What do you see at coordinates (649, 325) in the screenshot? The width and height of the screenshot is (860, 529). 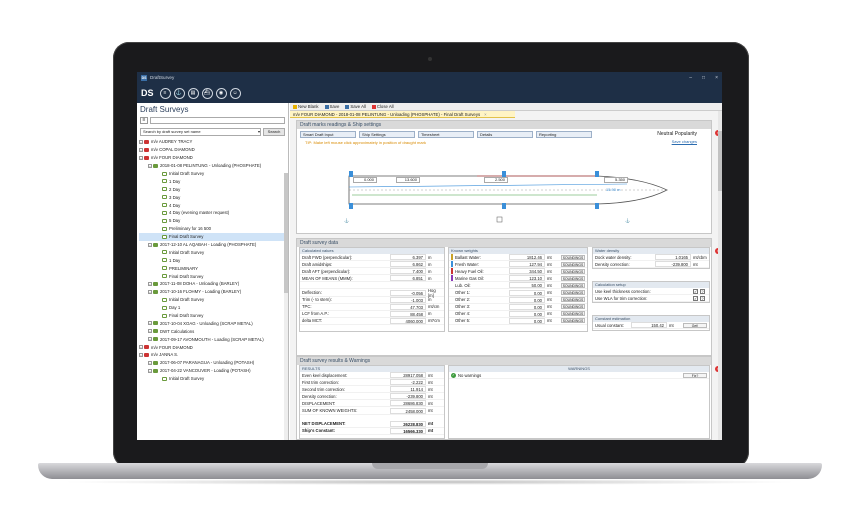 I see `usual-constant-input: 150.42` at bounding box center [649, 325].